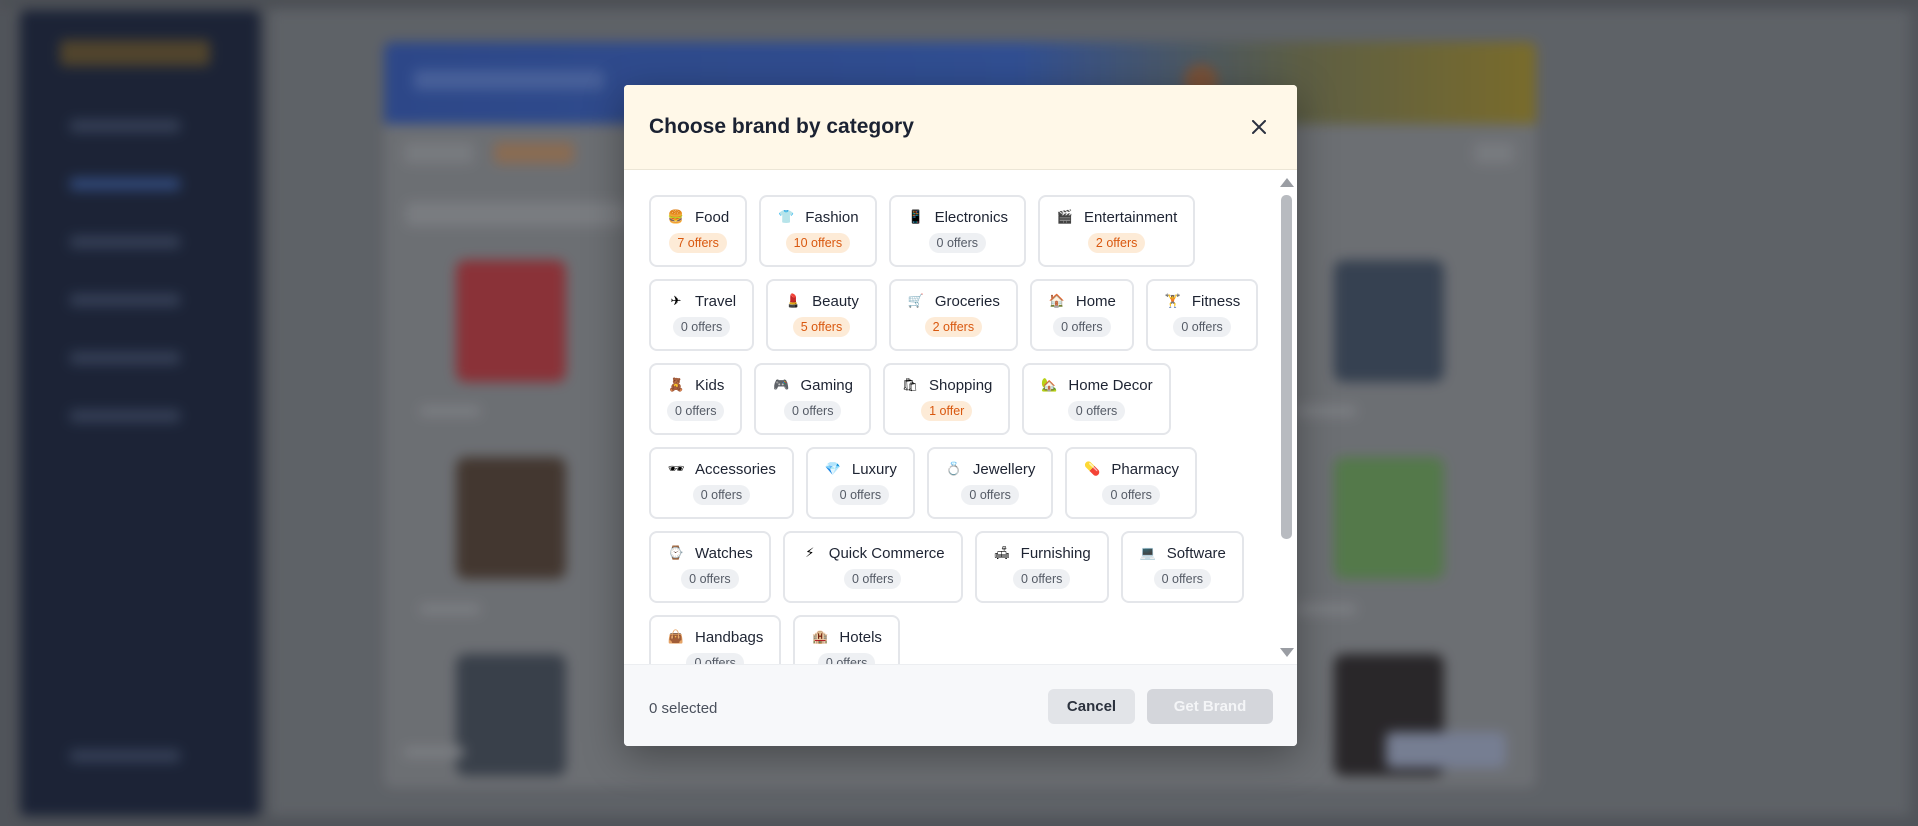 Image resolution: width=1918 pixels, height=826 pixels. Describe the element at coordinates (676, 636) in the screenshot. I see `handbag-icon: 👜` at that location.